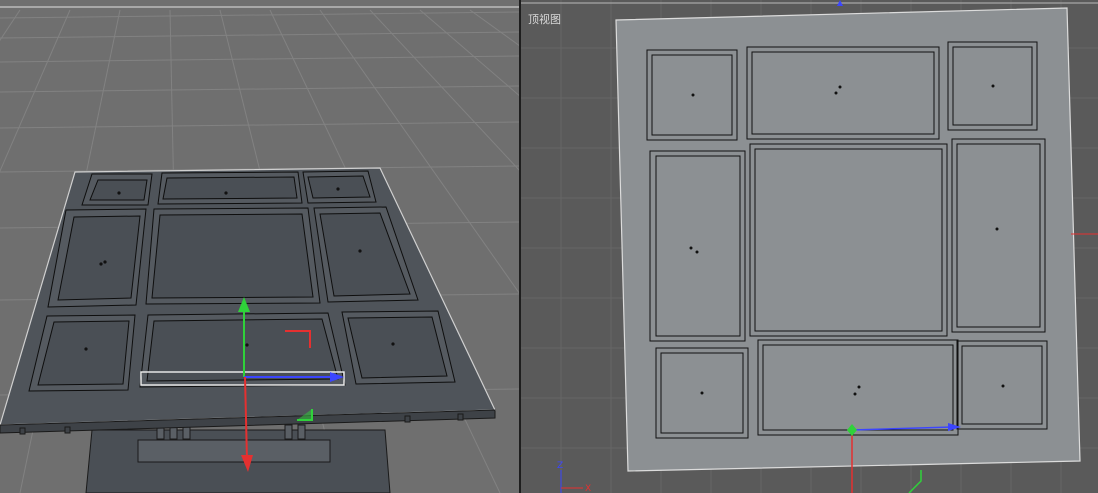 Image resolution: width=1098 pixels, height=493 pixels. I want to click on pedestal-block, so click(234, 451).